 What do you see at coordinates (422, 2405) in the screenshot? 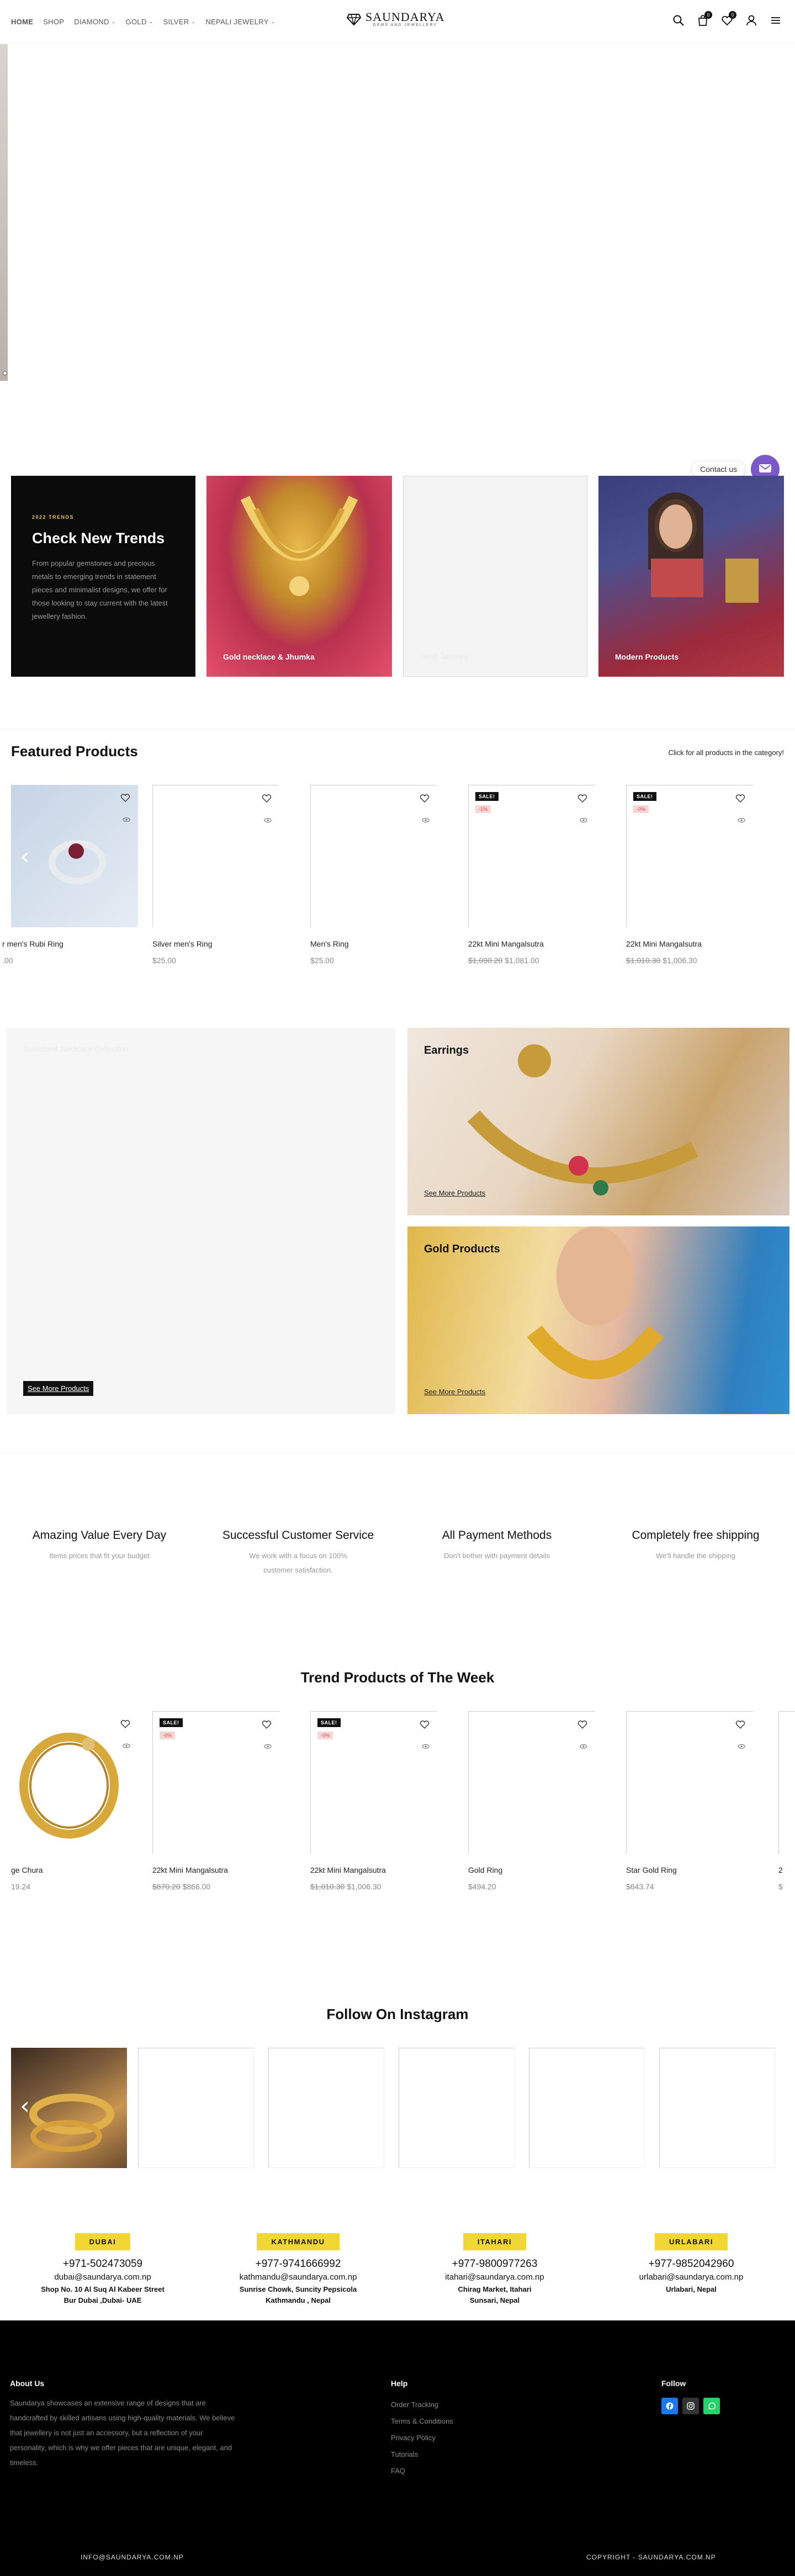
I see `footer-link-order-tracking: Order Tracking` at bounding box center [422, 2405].